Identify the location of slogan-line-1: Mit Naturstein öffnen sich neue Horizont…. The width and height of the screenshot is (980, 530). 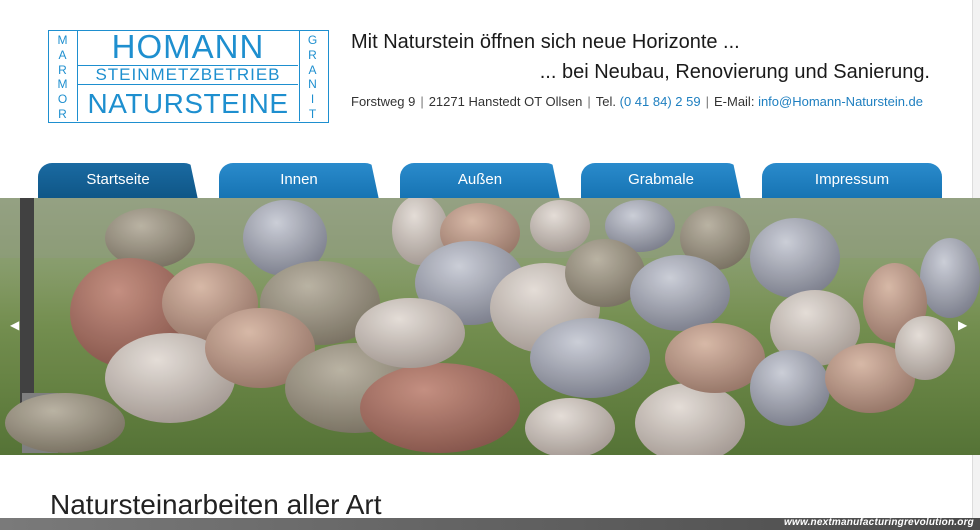
(545, 42).